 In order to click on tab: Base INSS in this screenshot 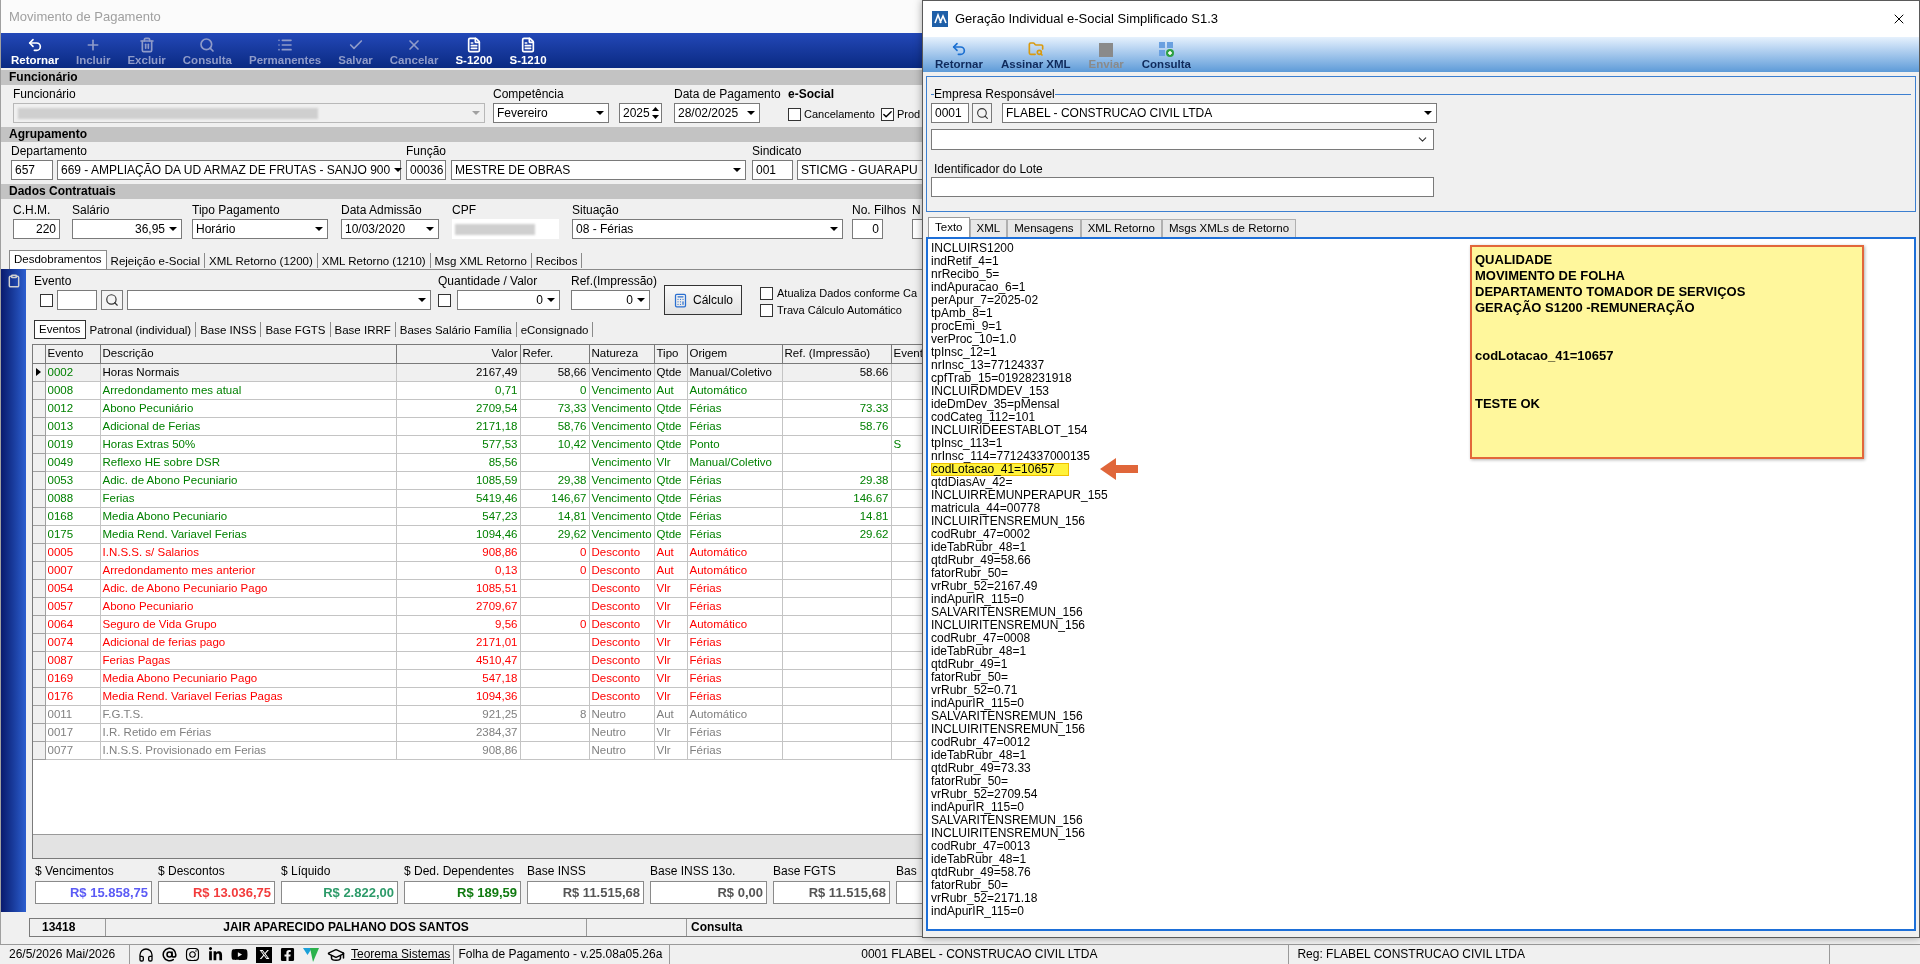, I will do `click(229, 329)`.